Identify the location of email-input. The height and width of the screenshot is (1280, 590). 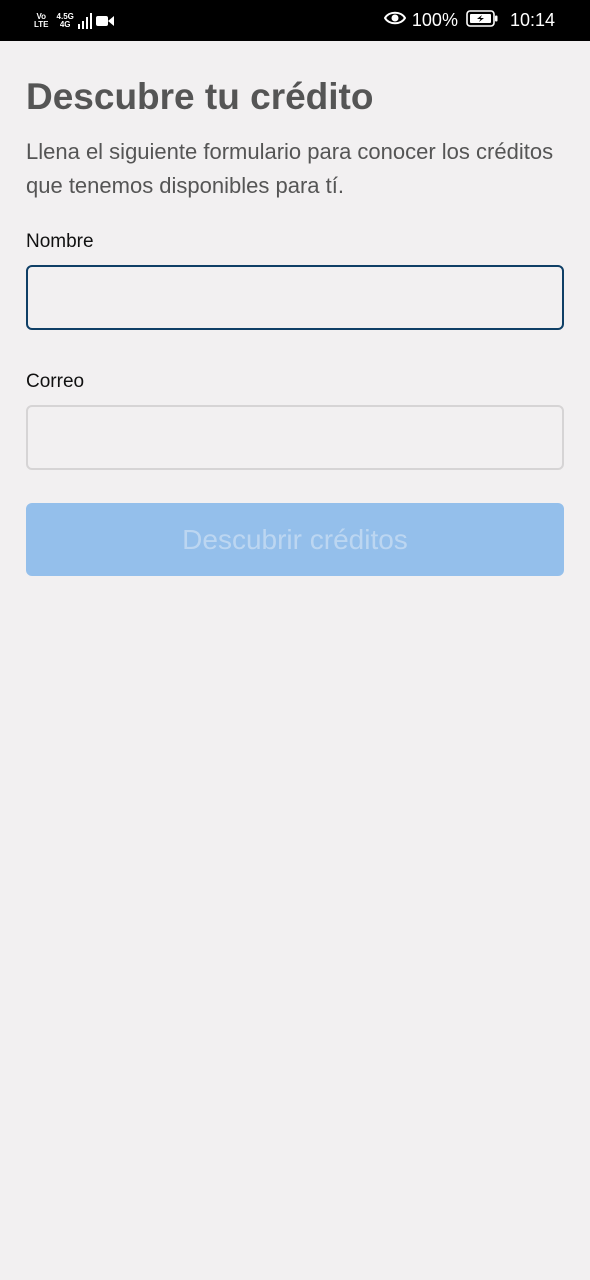
(295, 437).